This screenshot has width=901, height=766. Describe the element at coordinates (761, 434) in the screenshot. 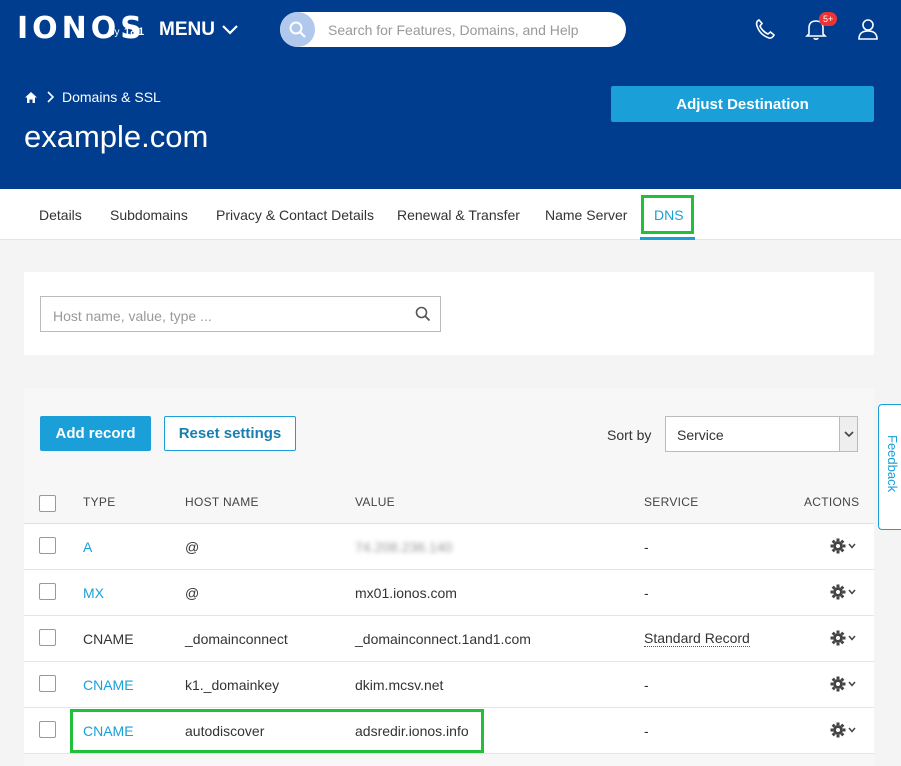

I see `sort-select: Service` at that location.